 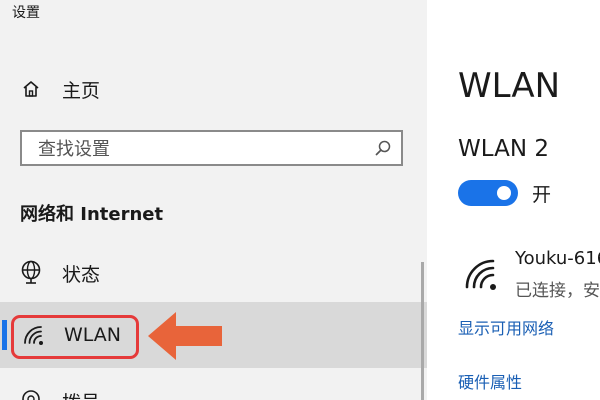 What do you see at coordinates (81, 91) in the screenshot?
I see `sidebar-item-label: 主页` at bounding box center [81, 91].